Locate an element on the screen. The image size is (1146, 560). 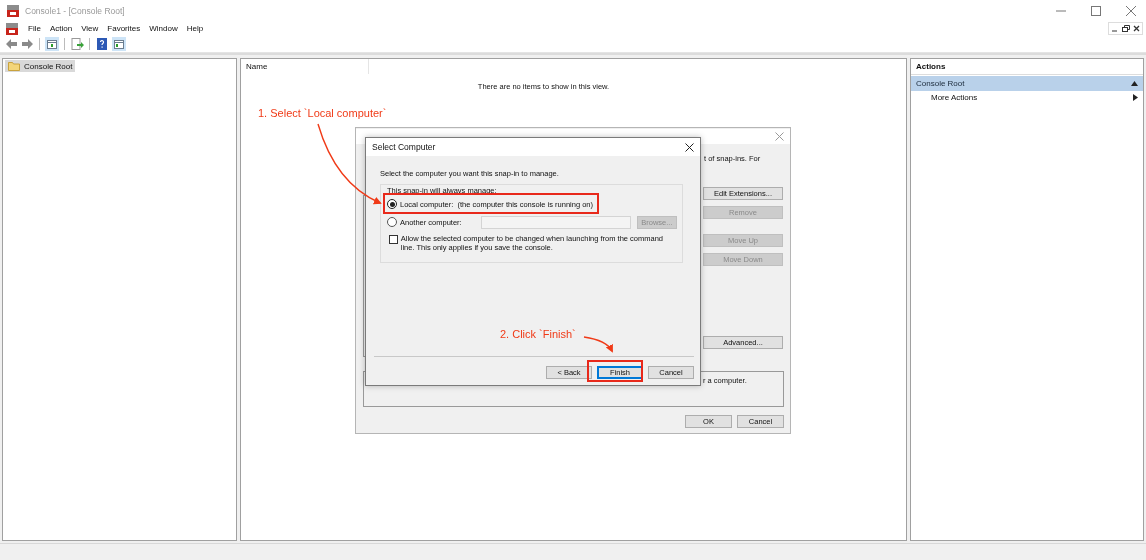
menu-item: Window is located at coordinates (163, 28).